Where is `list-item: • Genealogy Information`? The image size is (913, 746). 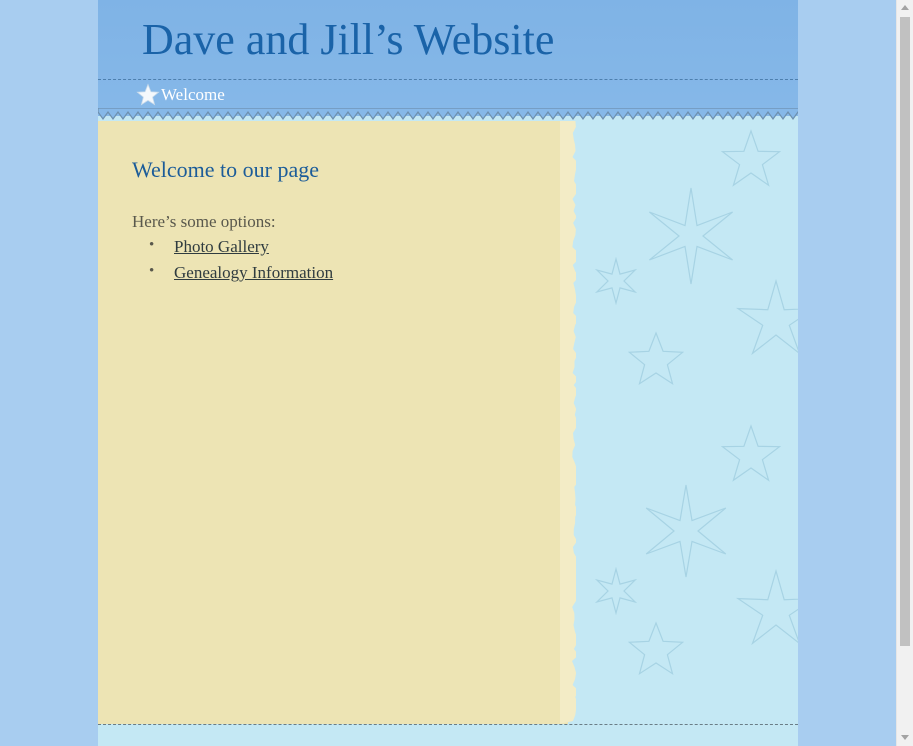
list-item: • Genealogy Information is located at coordinates (232, 276).